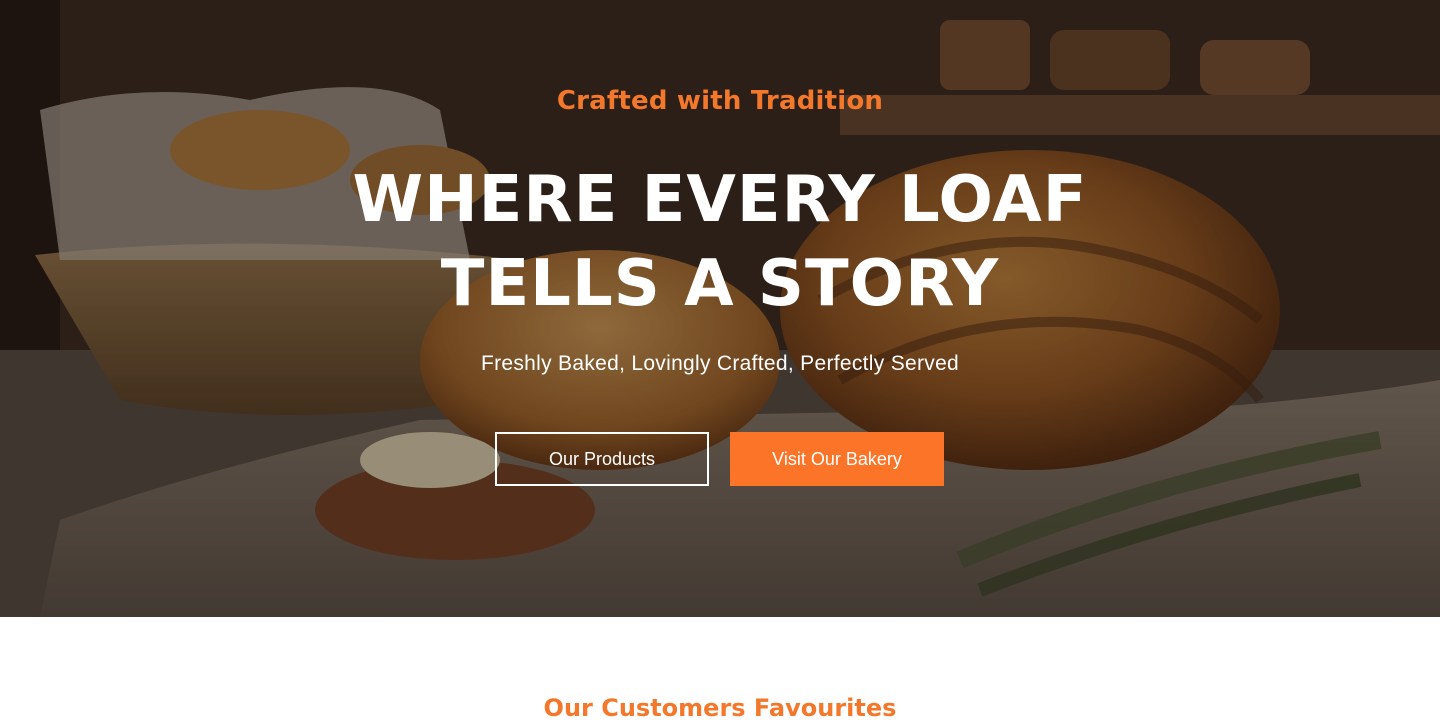 The image size is (1440, 720). Describe the element at coordinates (720, 101) in the screenshot. I see `hero-eyebrow: Crafted with Tradition` at that location.